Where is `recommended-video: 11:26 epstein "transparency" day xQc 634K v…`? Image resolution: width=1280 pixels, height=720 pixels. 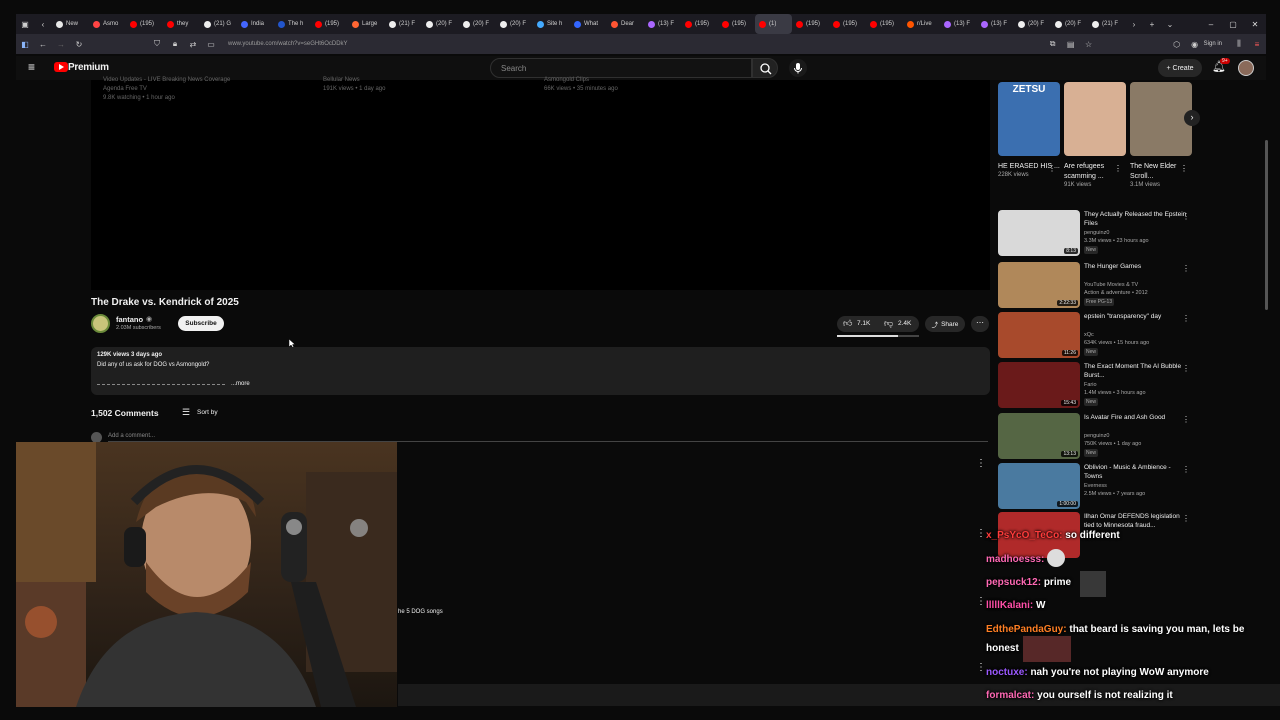 recommended-video: 11:26 epstein "transparency" day xQc 634K v… is located at coordinates (1098, 336).